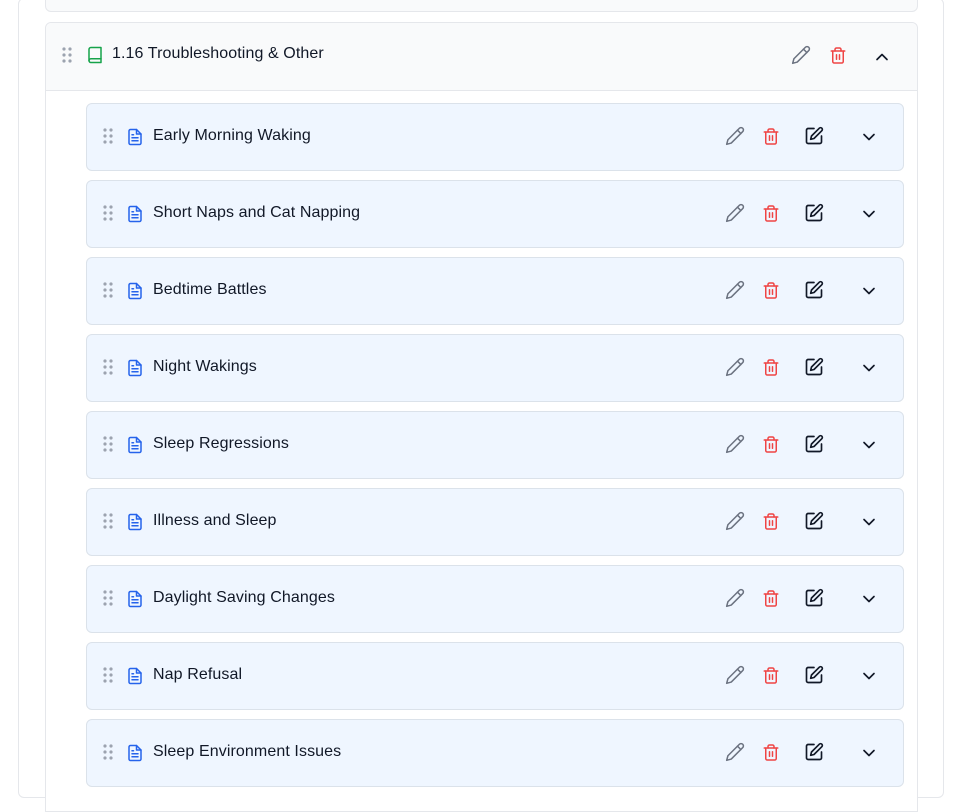 The width and height of the screenshot is (957, 812). I want to click on lesson-title: Night Wakings, so click(205, 366).